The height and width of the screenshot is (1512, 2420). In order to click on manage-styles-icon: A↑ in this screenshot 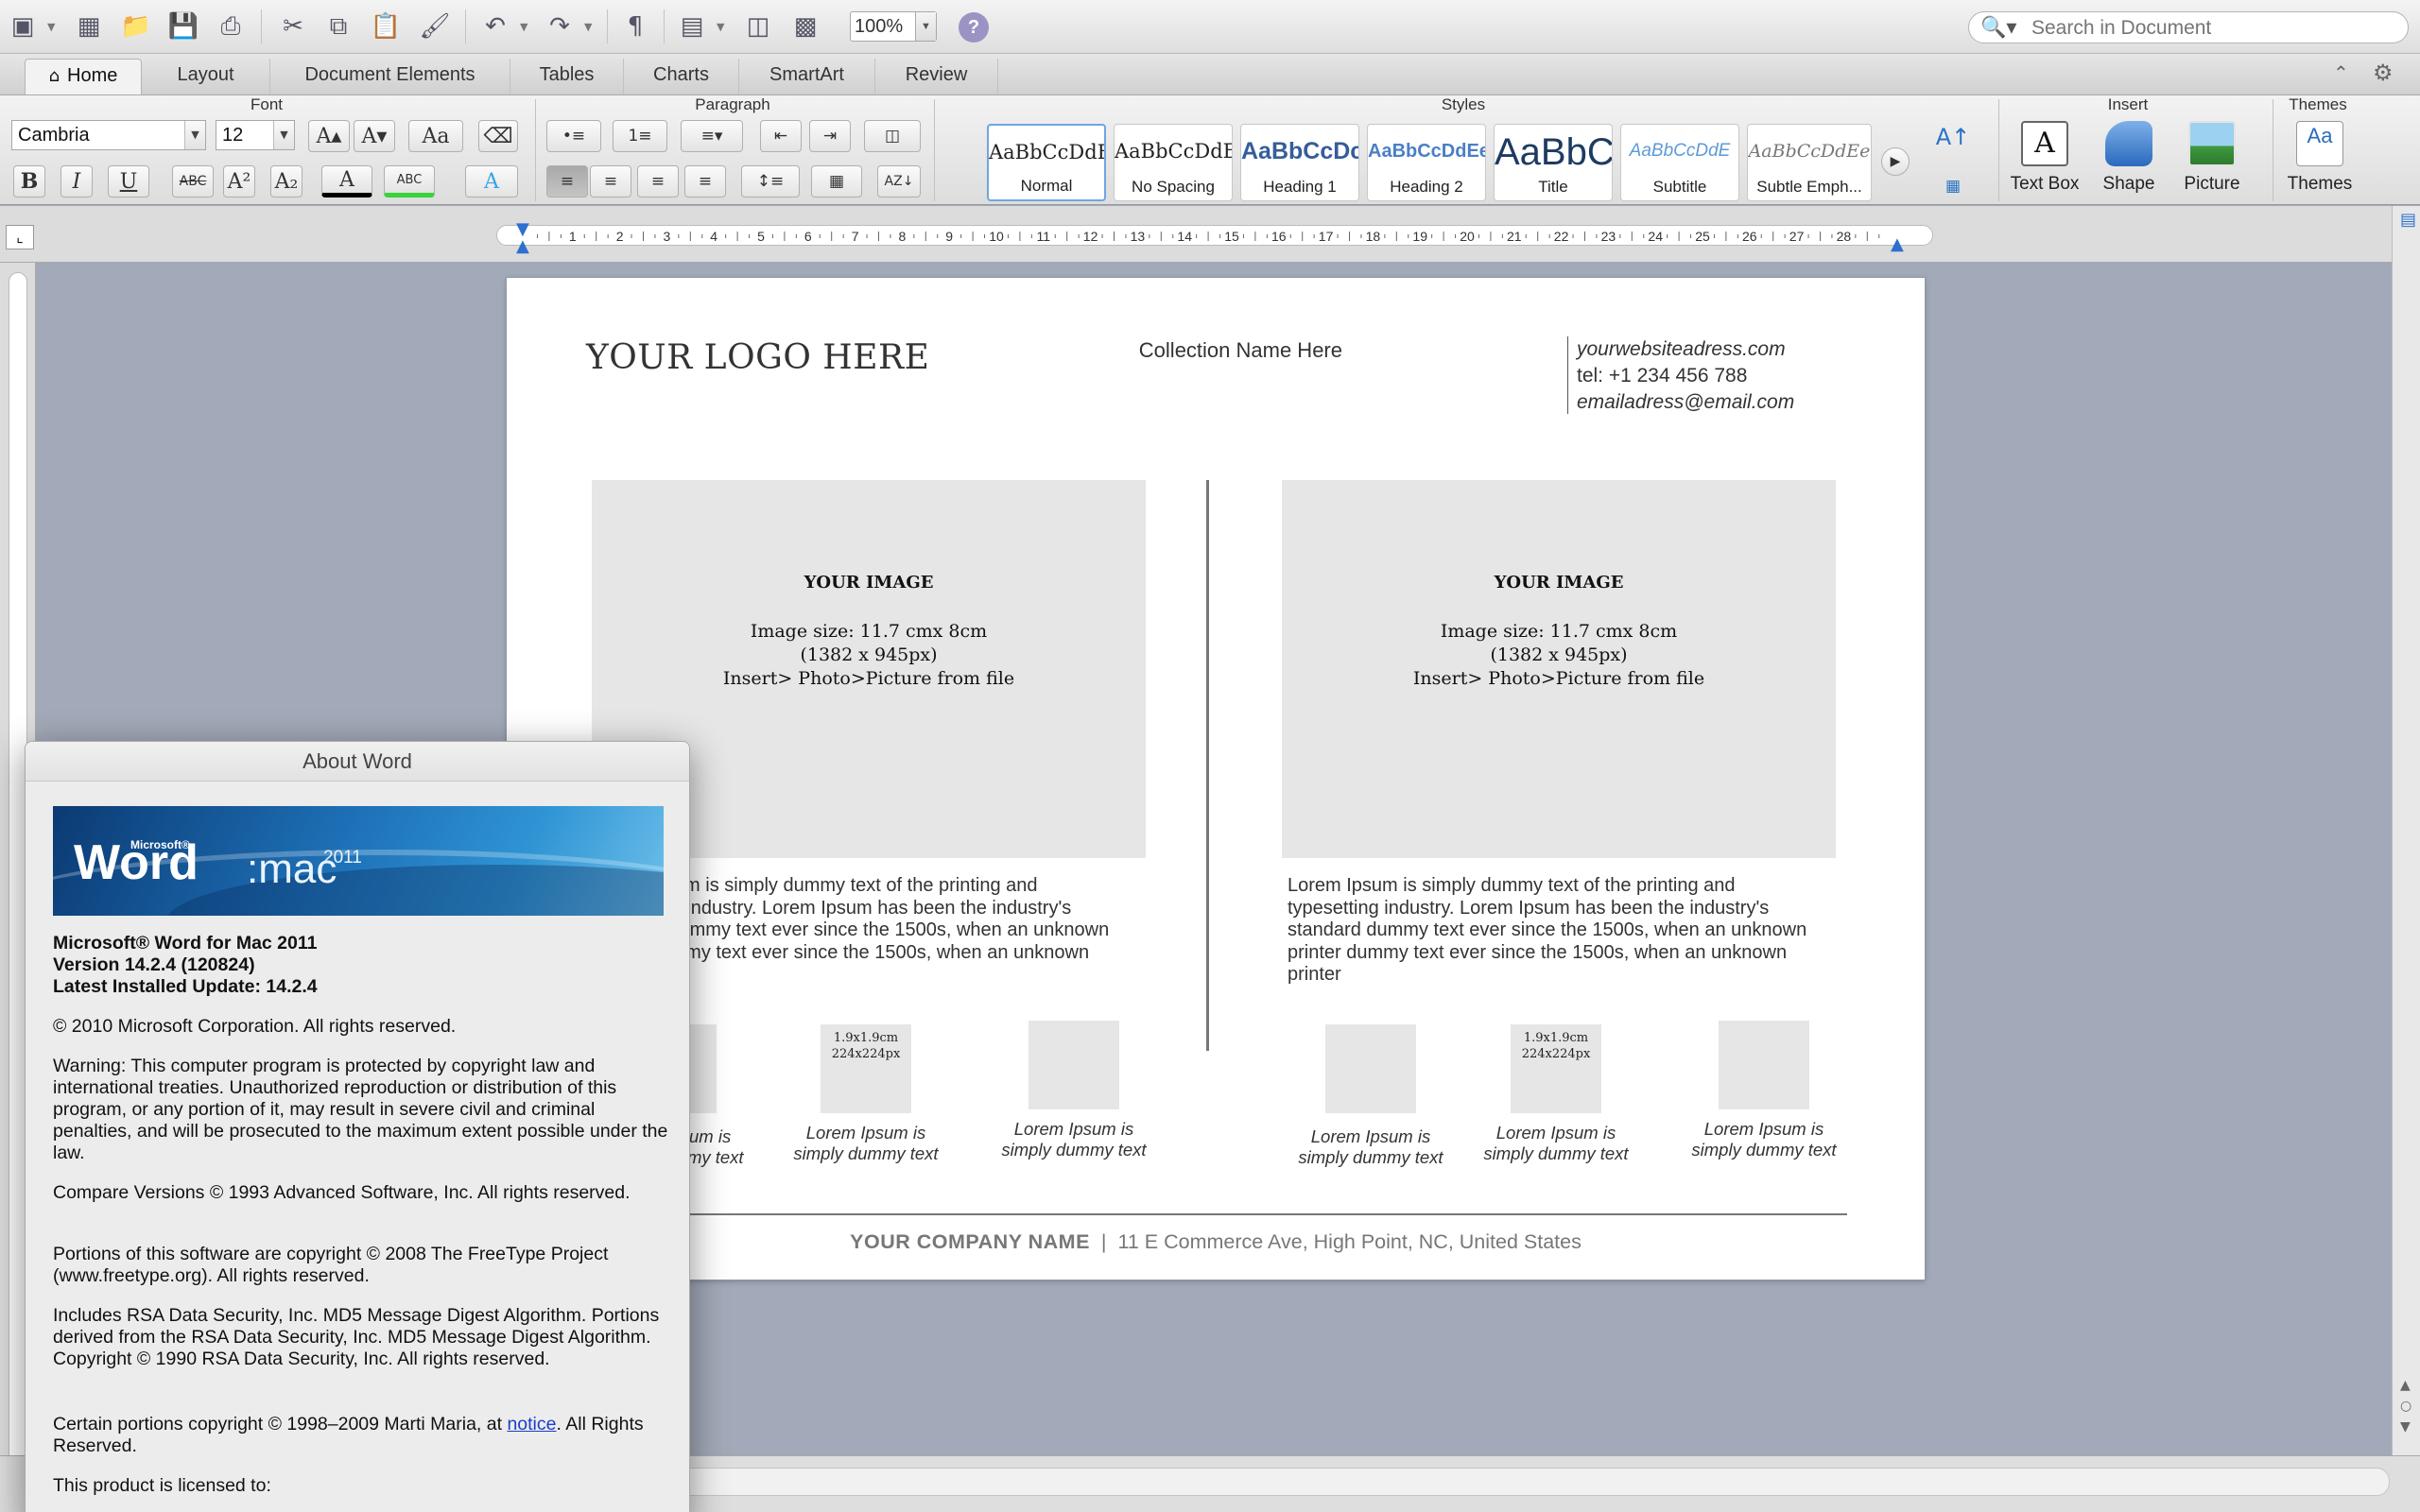, I will do `click(1953, 137)`.